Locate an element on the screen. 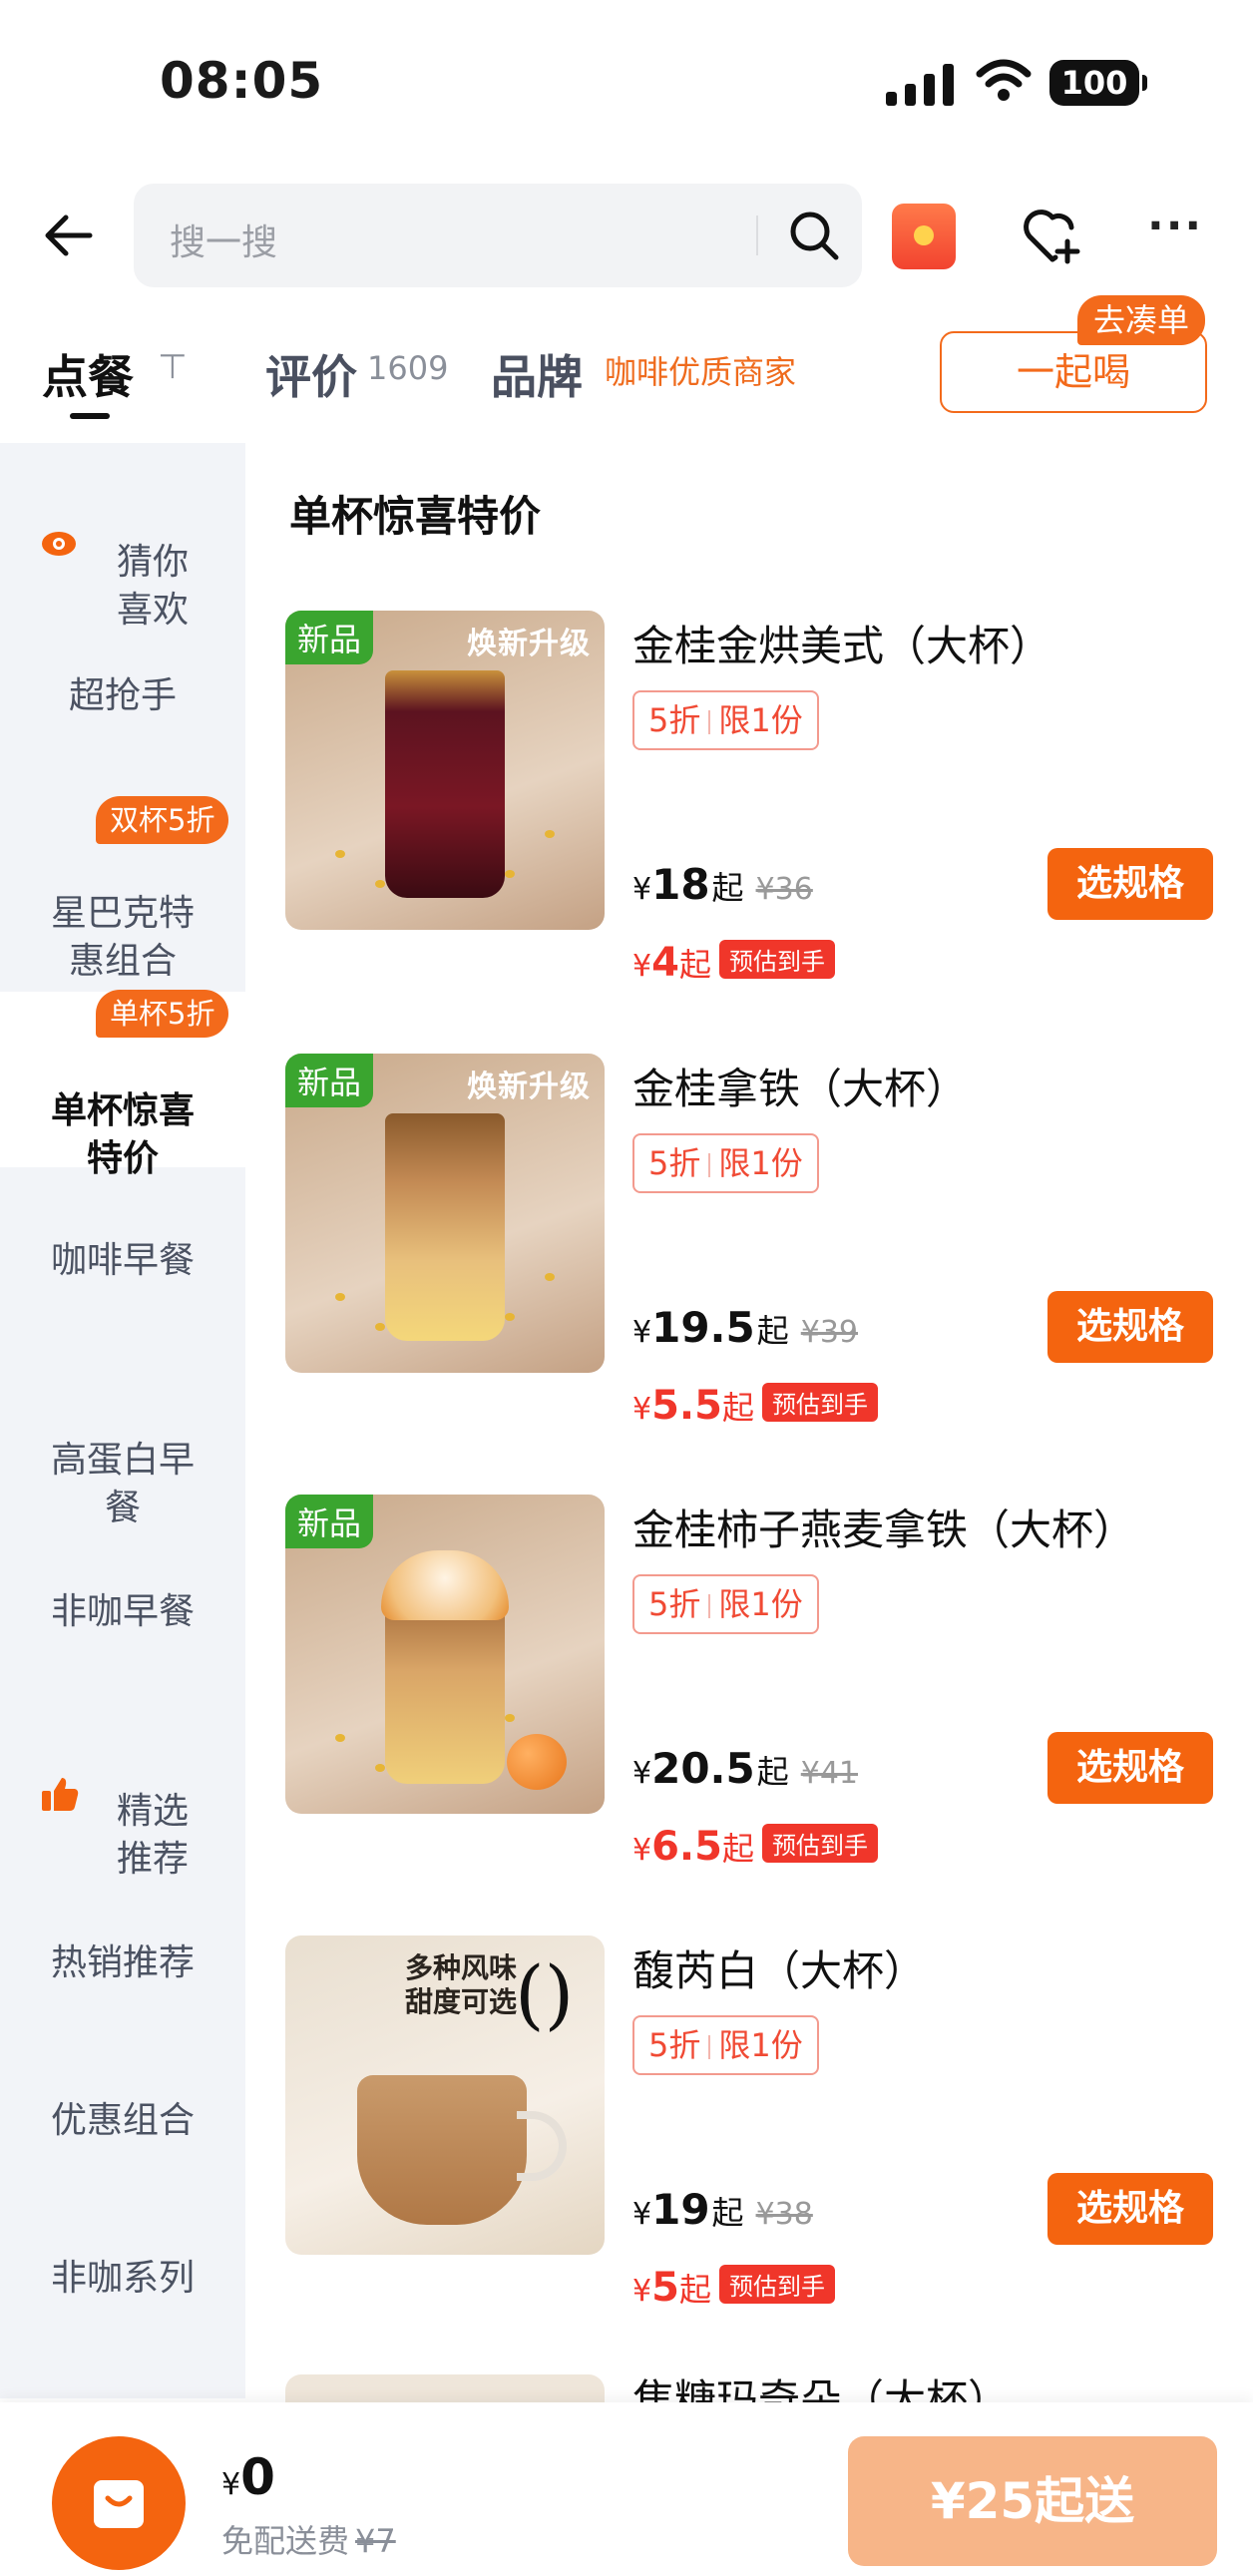 This screenshot has height=2576, width=1253. eye-icon is located at coordinates (59, 544).